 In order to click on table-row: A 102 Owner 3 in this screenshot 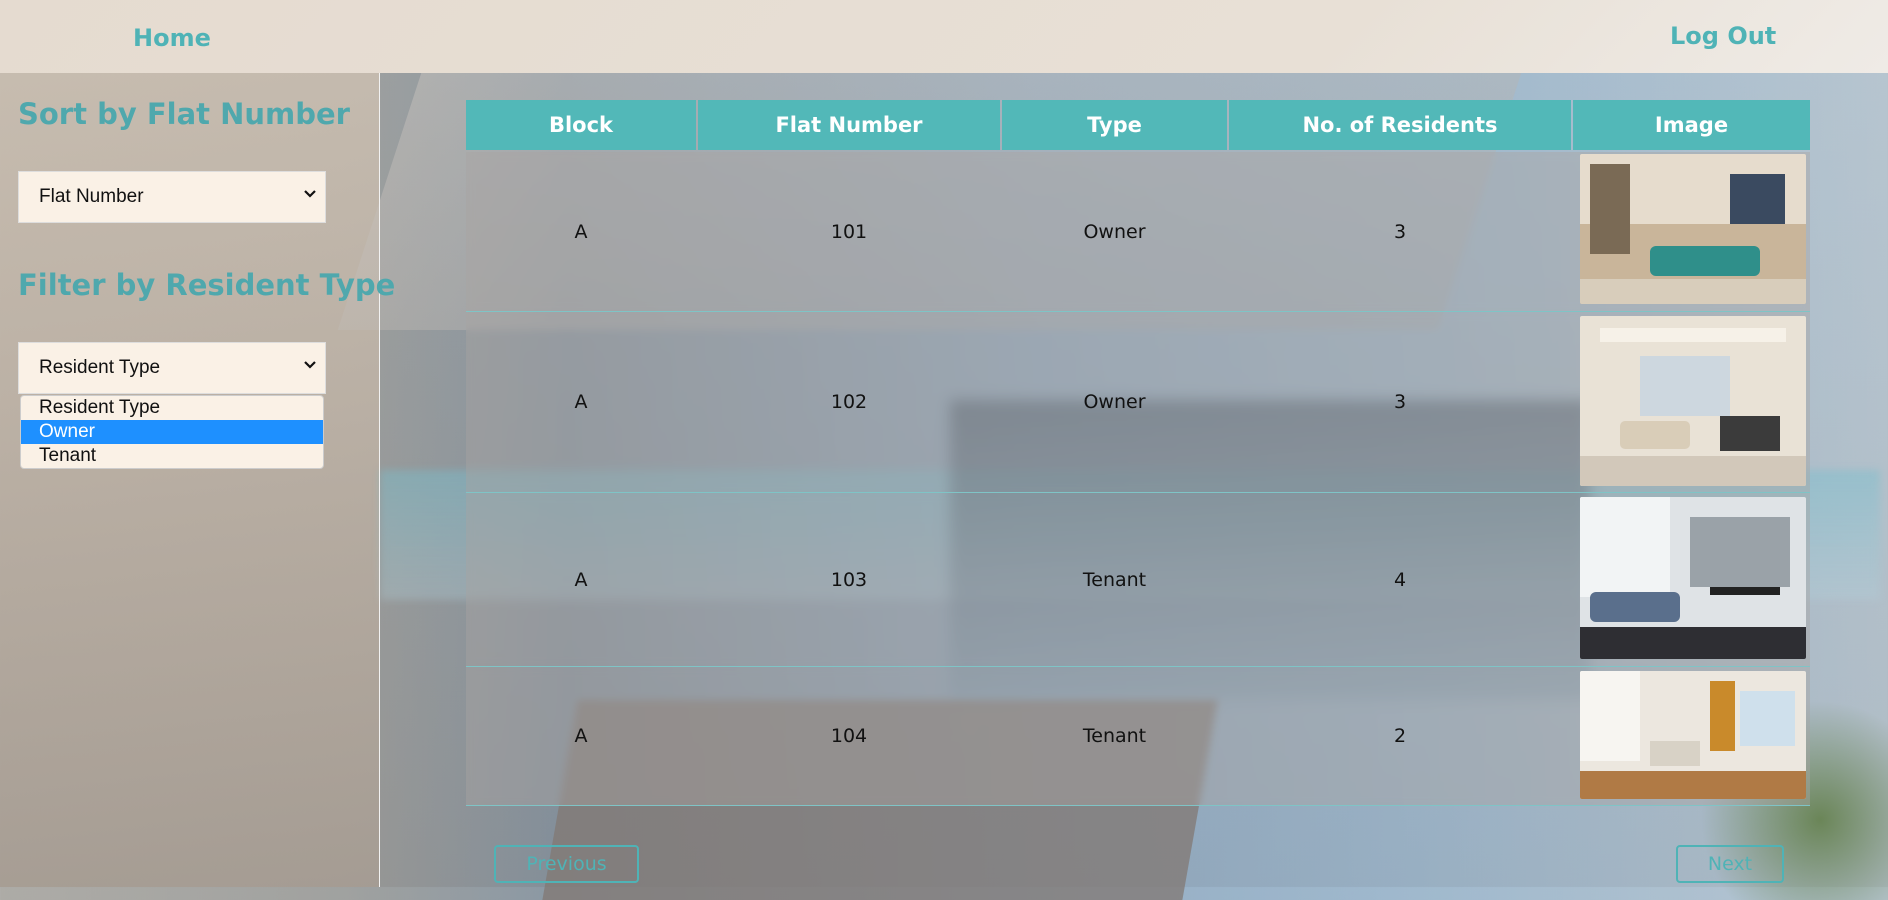, I will do `click(1138, 402)`.